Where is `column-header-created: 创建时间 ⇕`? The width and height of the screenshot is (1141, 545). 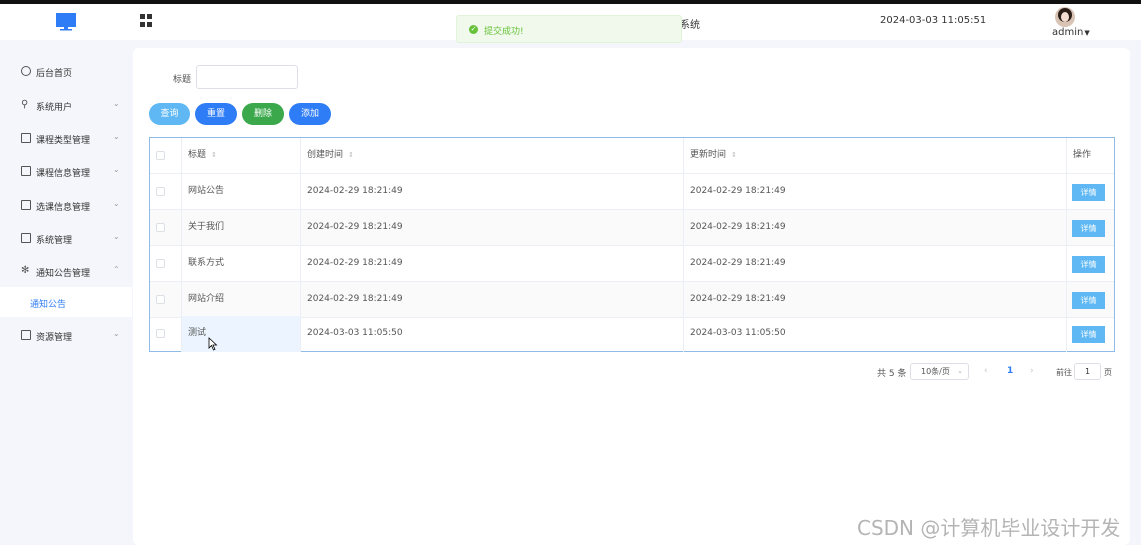
column-header-created: 创建时间 ⇕ is located at coordinates (492, 155).